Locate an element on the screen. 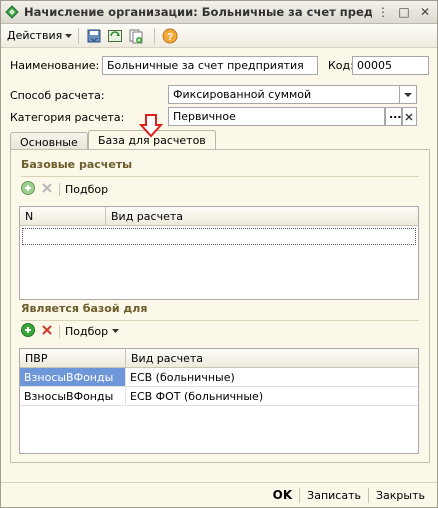  base-select-button: Подбор is located at coordinates (86, 189).